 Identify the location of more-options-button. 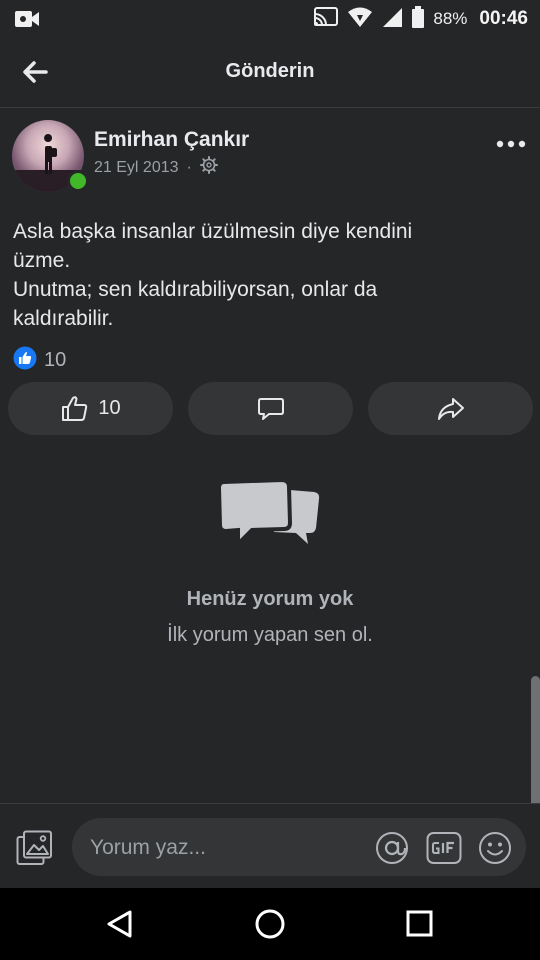
(511, 144).